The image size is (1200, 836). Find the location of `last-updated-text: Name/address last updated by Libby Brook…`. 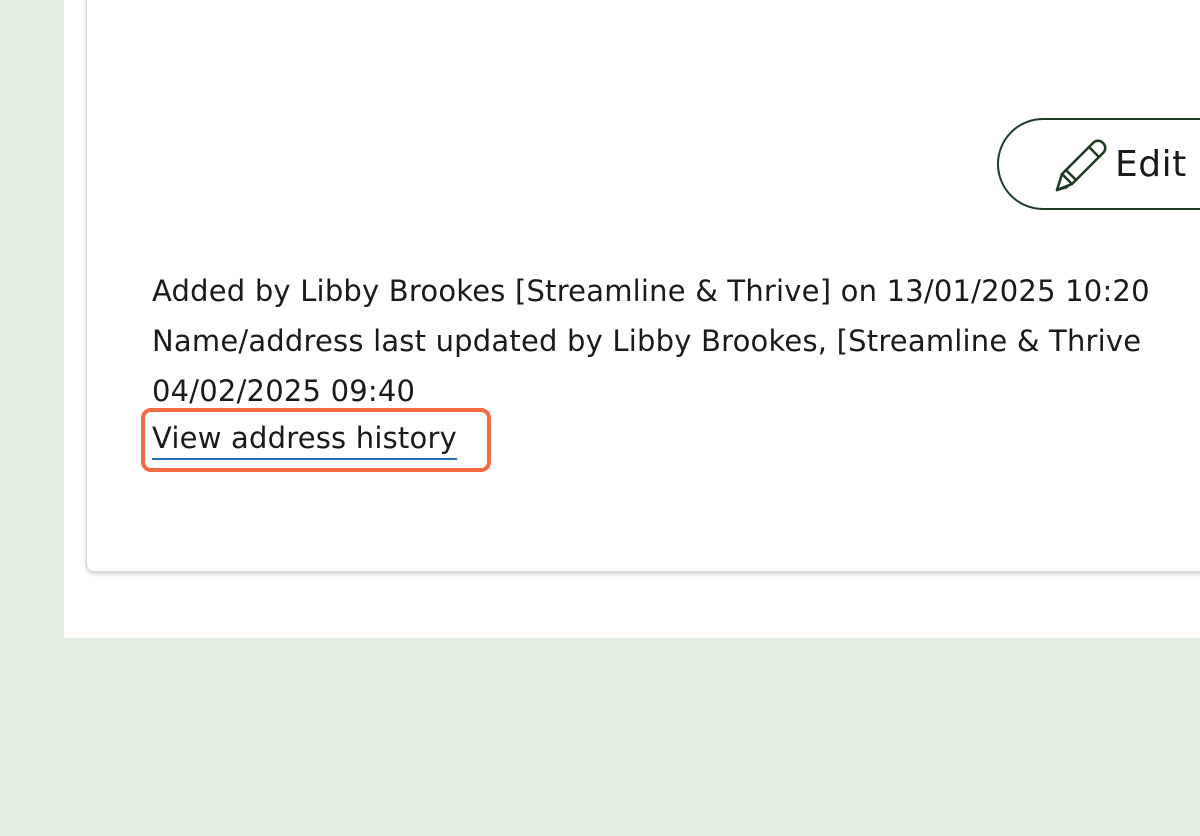

last-updated-text: Name/address last updated by Libby Brook… is located at coordinates (647, 341).